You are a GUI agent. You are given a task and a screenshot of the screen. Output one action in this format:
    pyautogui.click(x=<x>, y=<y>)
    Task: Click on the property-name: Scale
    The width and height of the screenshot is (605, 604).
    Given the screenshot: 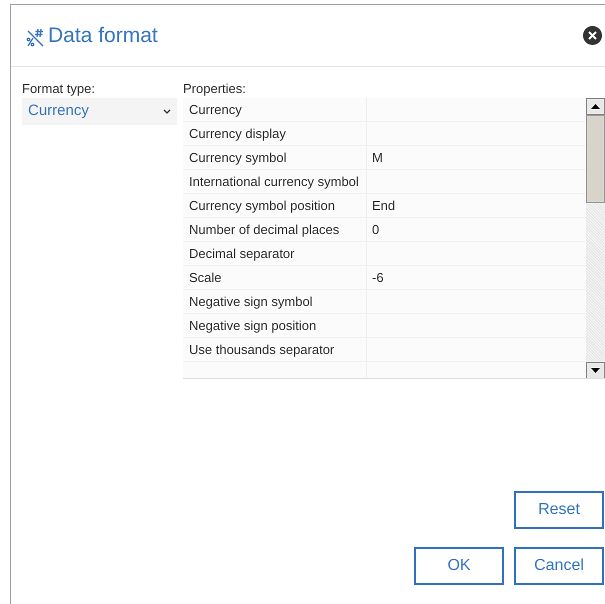 What is the action you would take?
    pyautogui.click(x=275, y=277)
    